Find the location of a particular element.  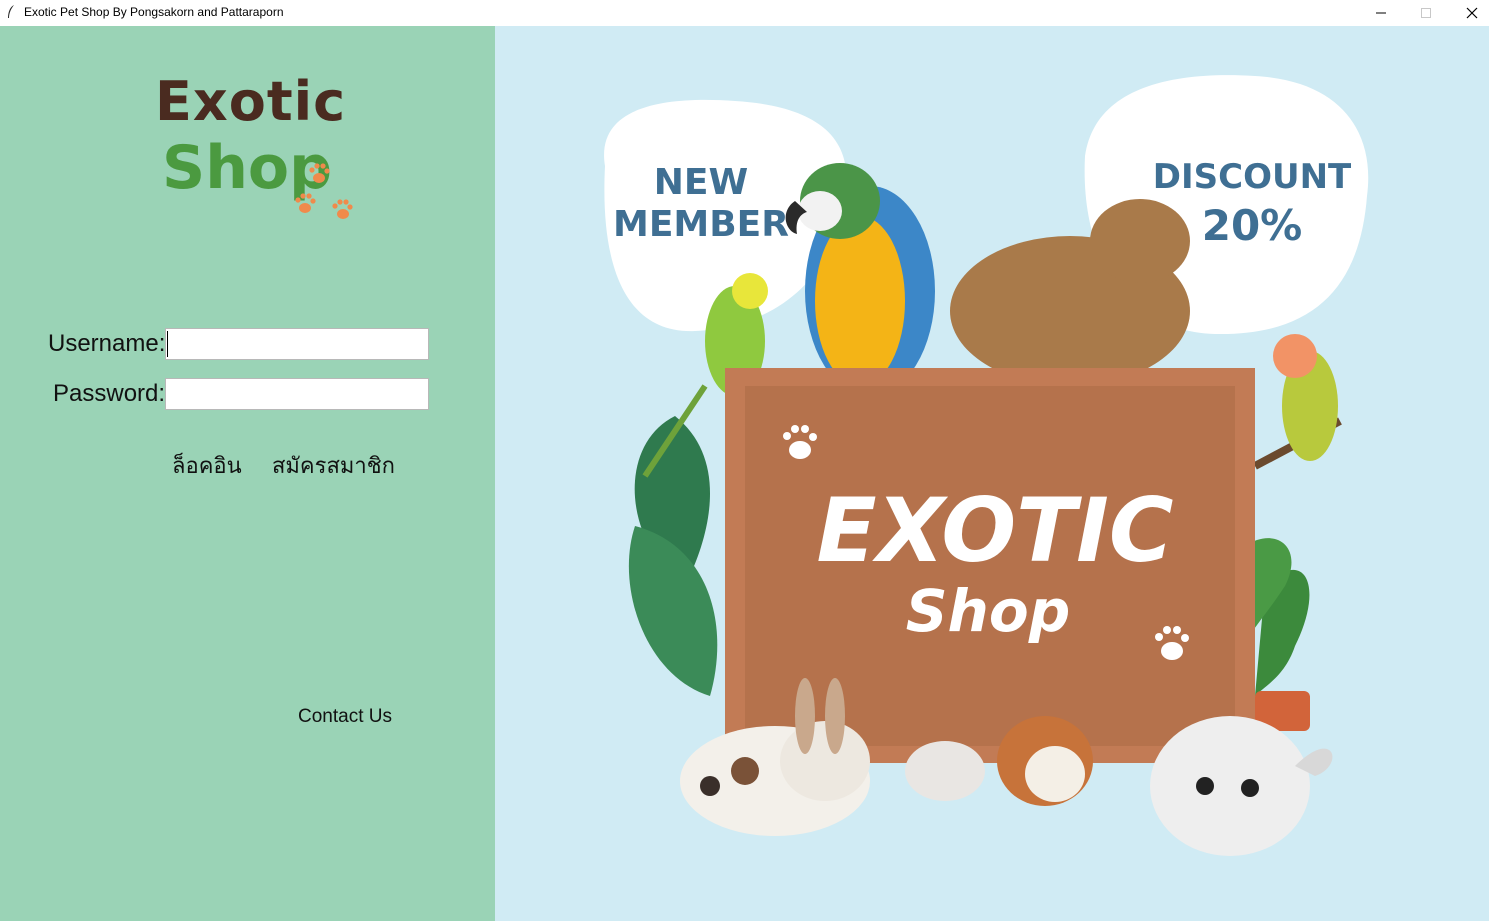

bubble-discount-text: DISCOUNT is located at coordinates (1252, 177).